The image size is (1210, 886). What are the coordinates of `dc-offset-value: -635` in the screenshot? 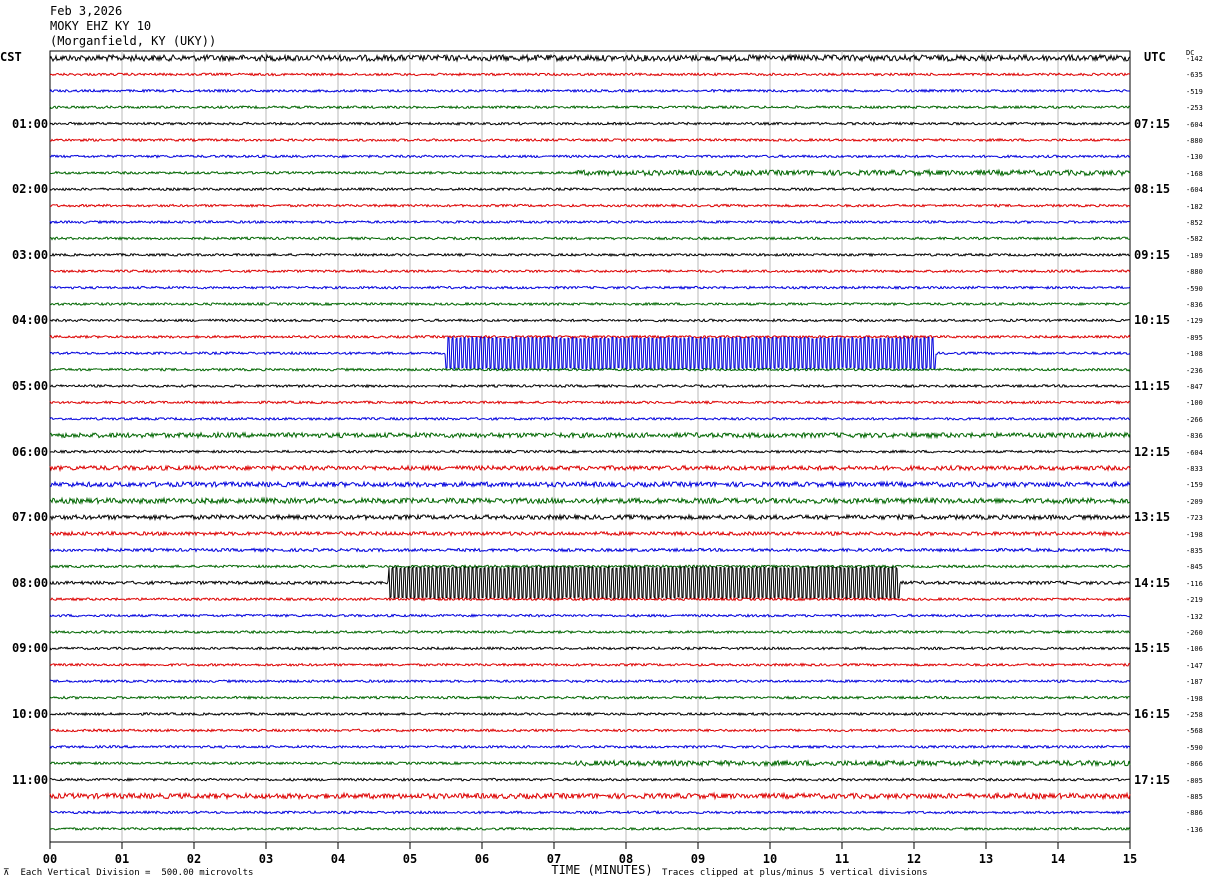 It's located at (1194, 75).